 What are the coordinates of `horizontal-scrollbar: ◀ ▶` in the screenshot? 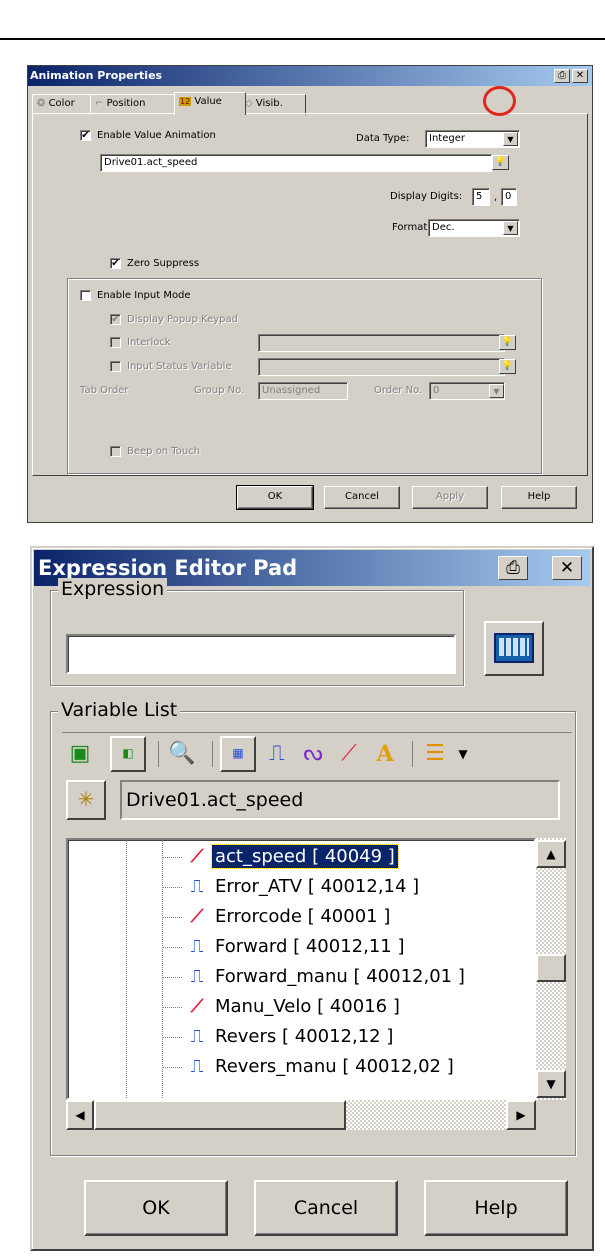 It's located at (301, 1115).